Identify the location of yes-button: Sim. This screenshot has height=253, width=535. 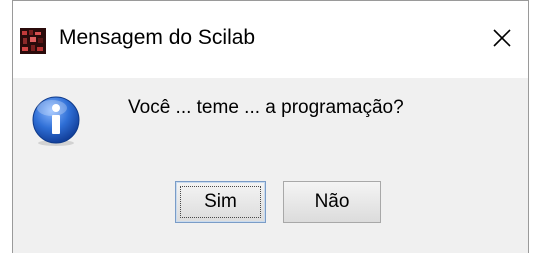
(220, 202).